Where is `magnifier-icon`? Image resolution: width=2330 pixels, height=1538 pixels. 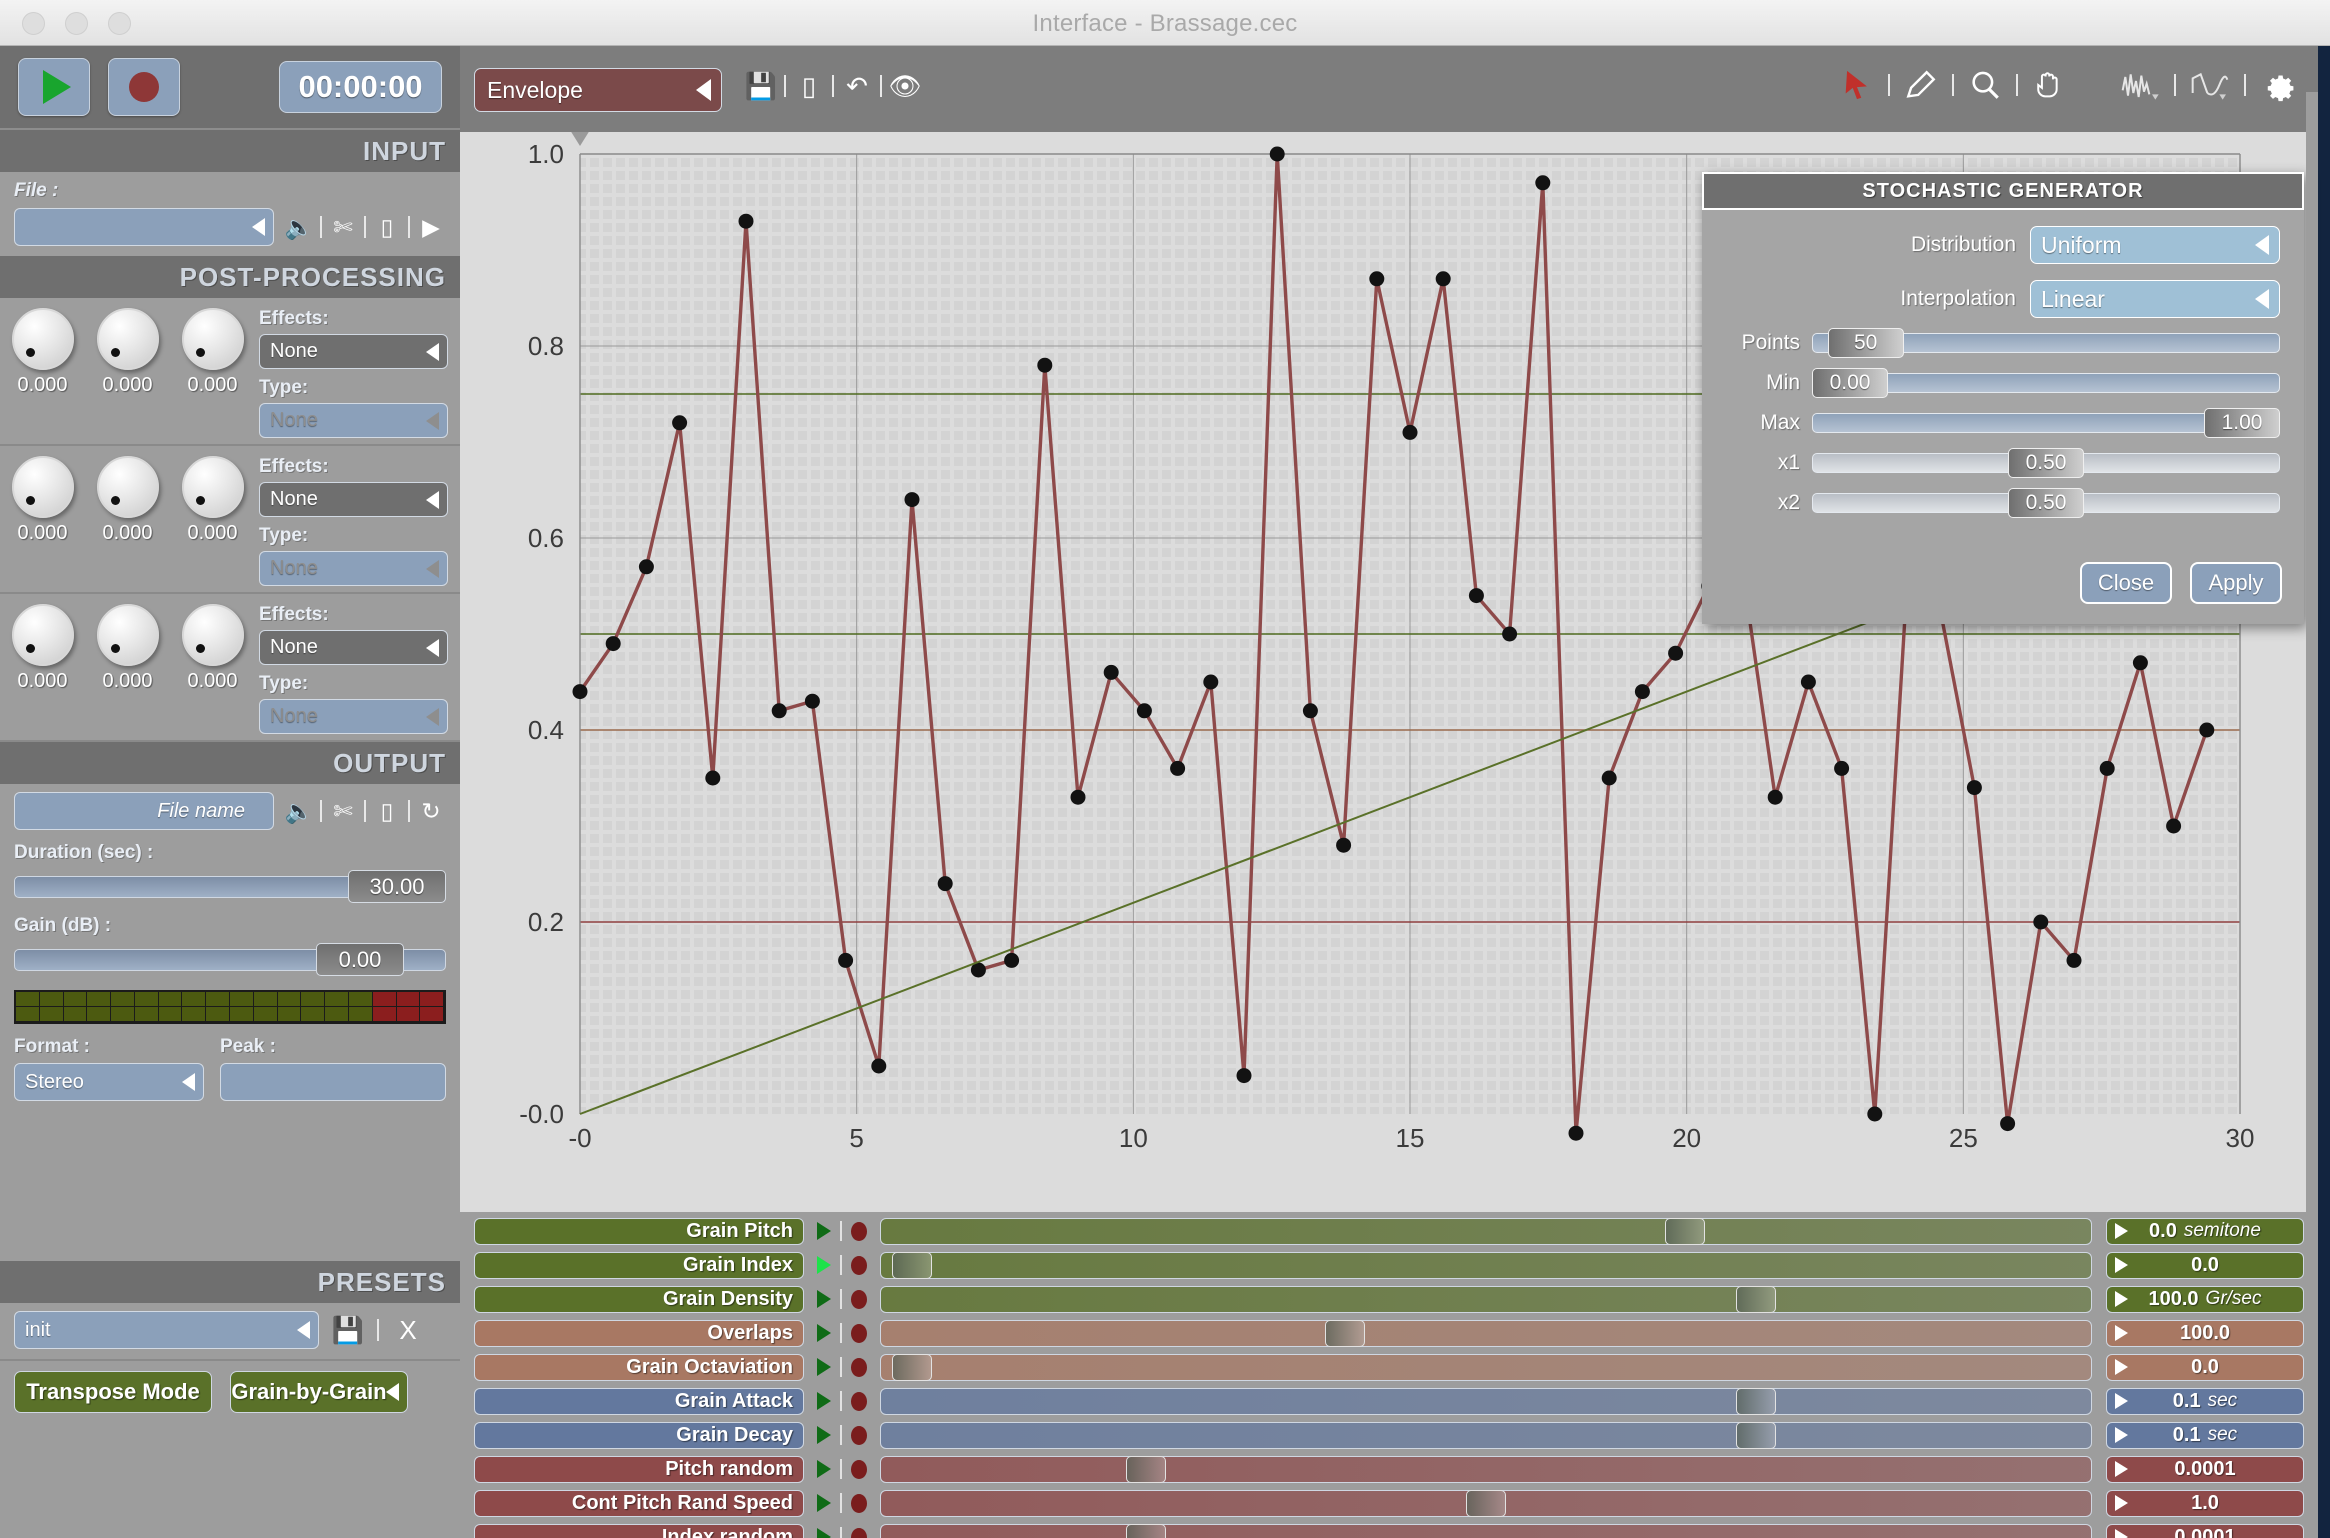 magnifier-icon is located at coordinates (1985, 85).